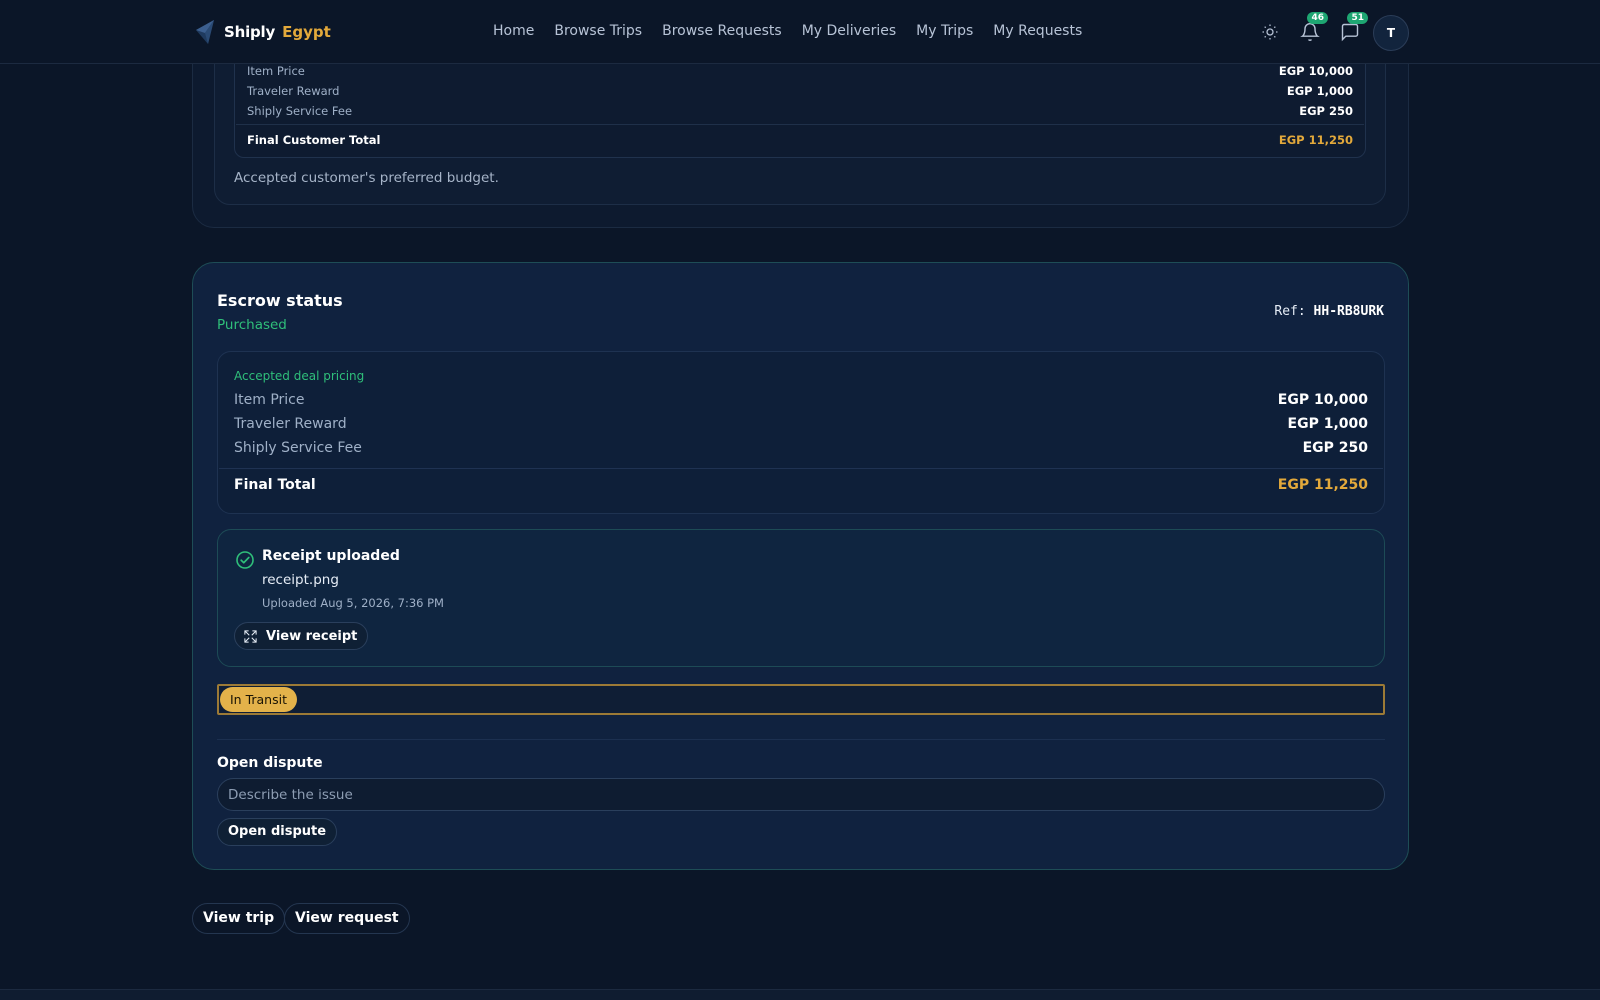 The height and width of the screenshot is (1000, 1600). I want to click on deal-pricing-row: Traveler Reward EGP 1,000, so click(801, 424).